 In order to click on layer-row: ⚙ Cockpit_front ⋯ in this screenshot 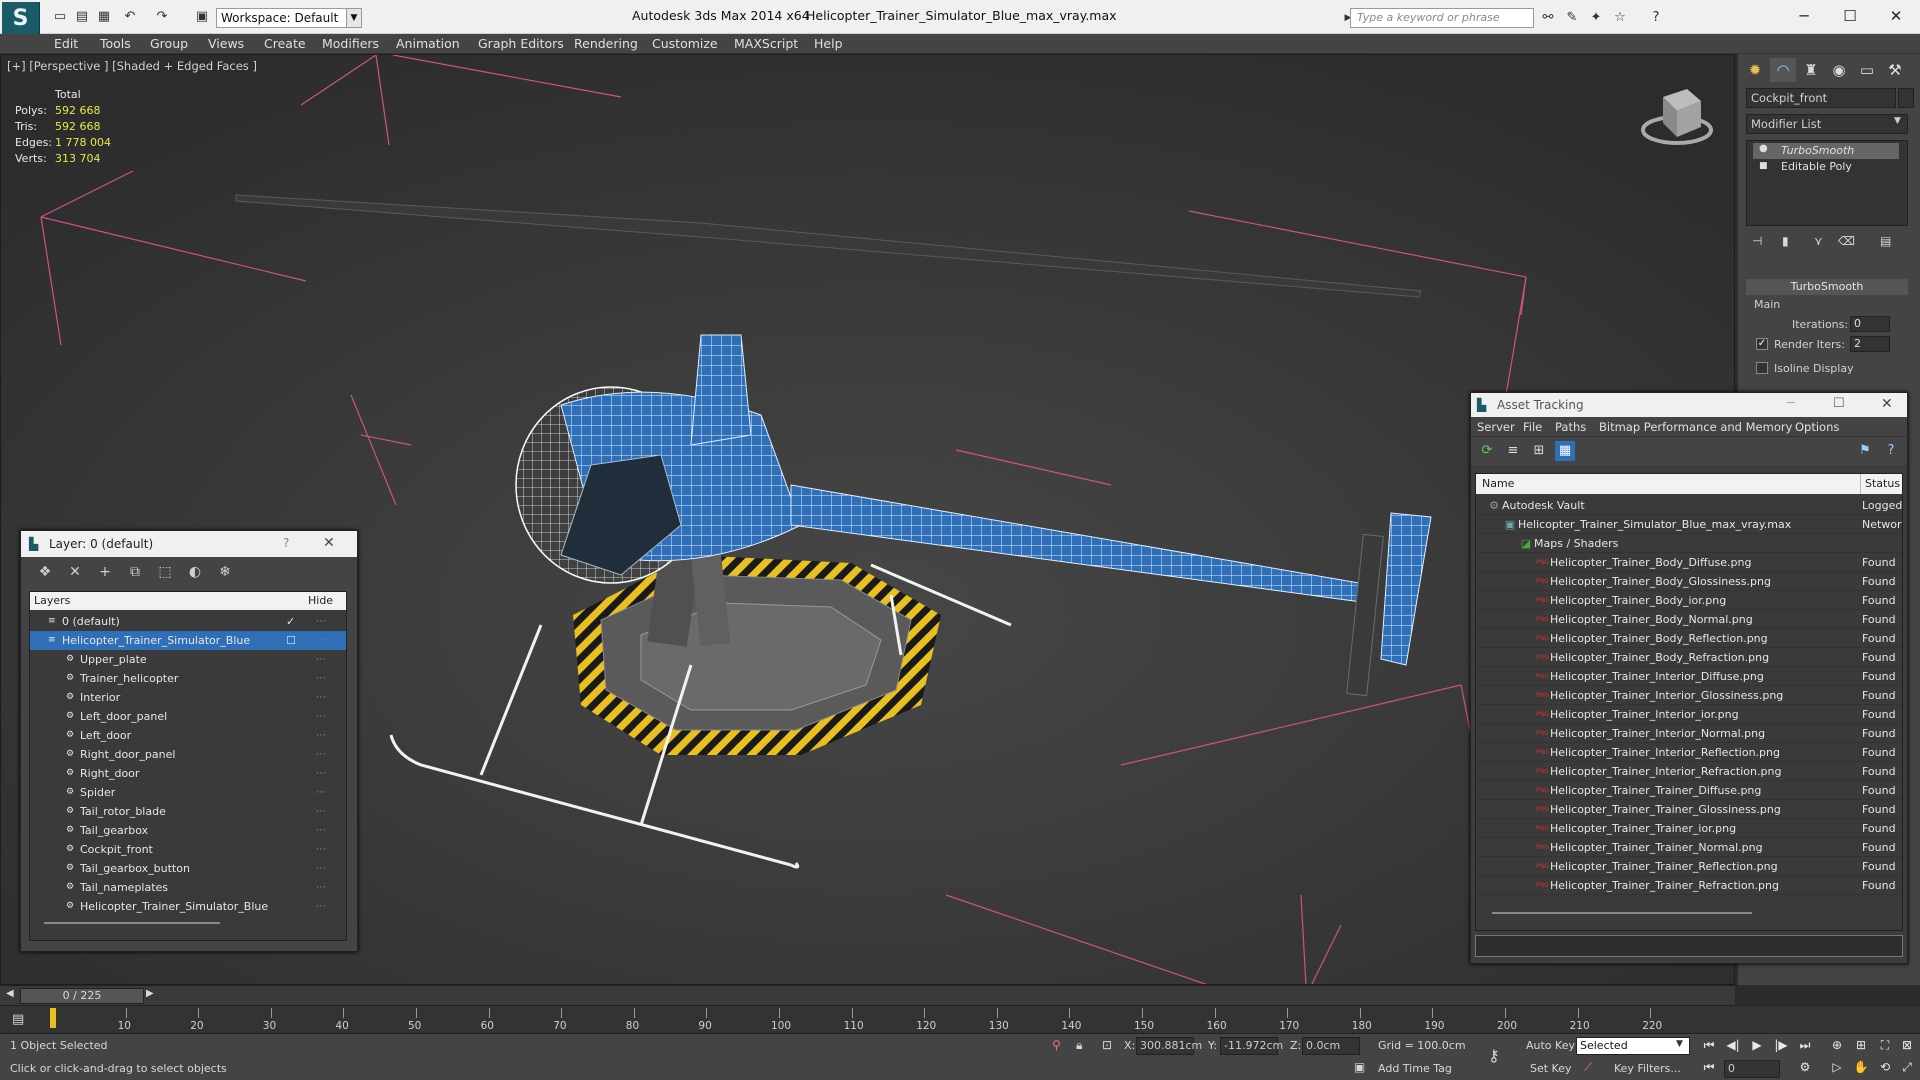, I will do `click(188, 849)`.